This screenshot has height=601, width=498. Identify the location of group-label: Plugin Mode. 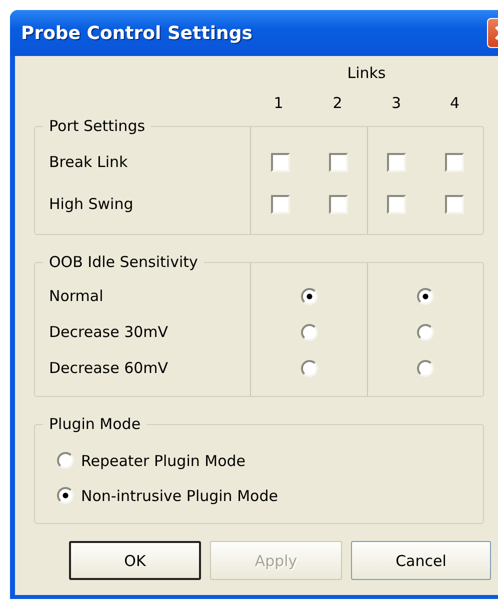
(95, 424).